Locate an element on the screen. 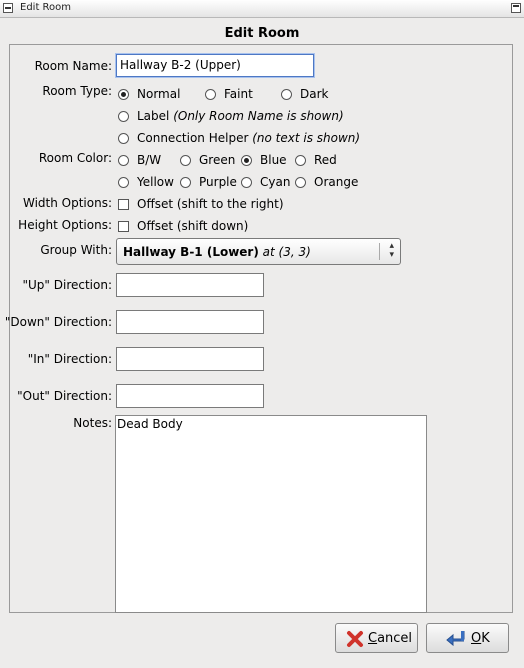  cancel-button: Cancel is located at coordinates (376, 638).